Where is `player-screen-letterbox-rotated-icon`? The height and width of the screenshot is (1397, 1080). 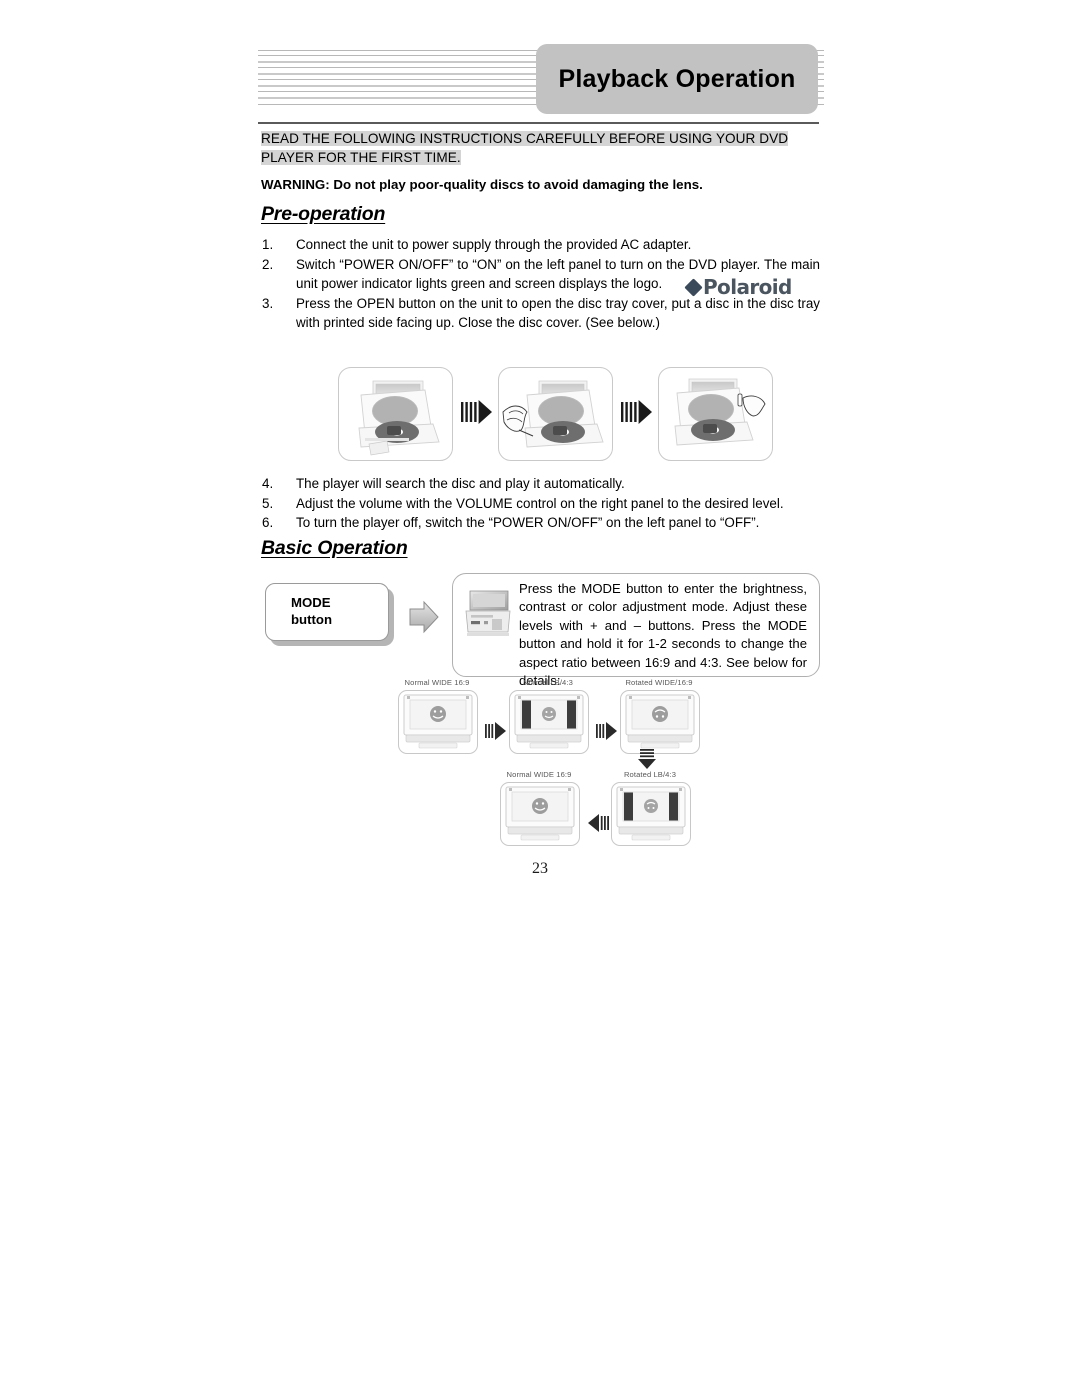 player-screen-letterbox-rotated-icon is located at coordinates (651, 813).